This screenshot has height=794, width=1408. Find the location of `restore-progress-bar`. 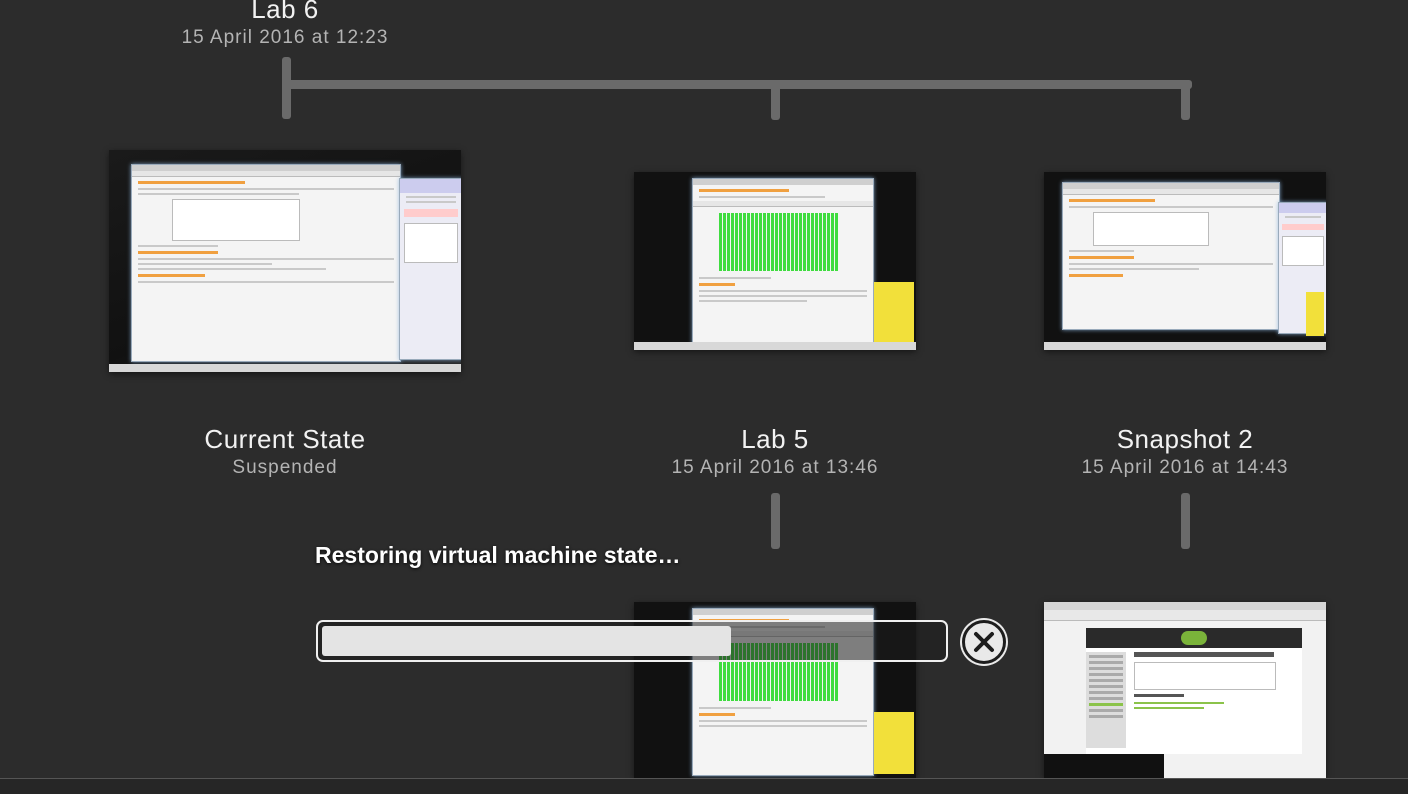

restore-progress-bar is located at coordinates (632, 641).